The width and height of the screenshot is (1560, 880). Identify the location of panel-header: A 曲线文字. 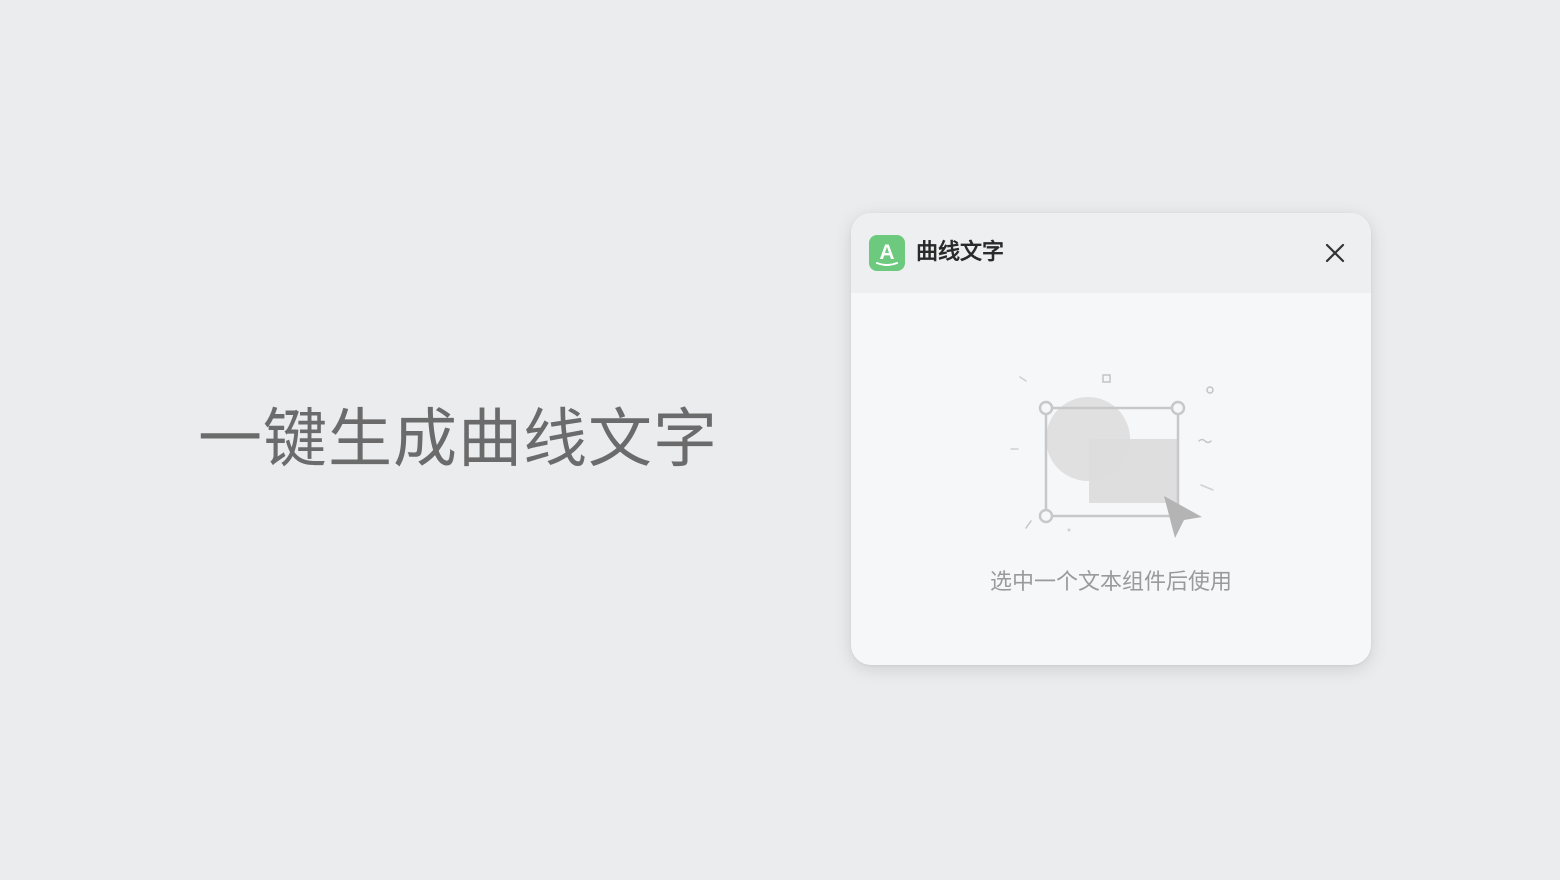
(1111, 253).